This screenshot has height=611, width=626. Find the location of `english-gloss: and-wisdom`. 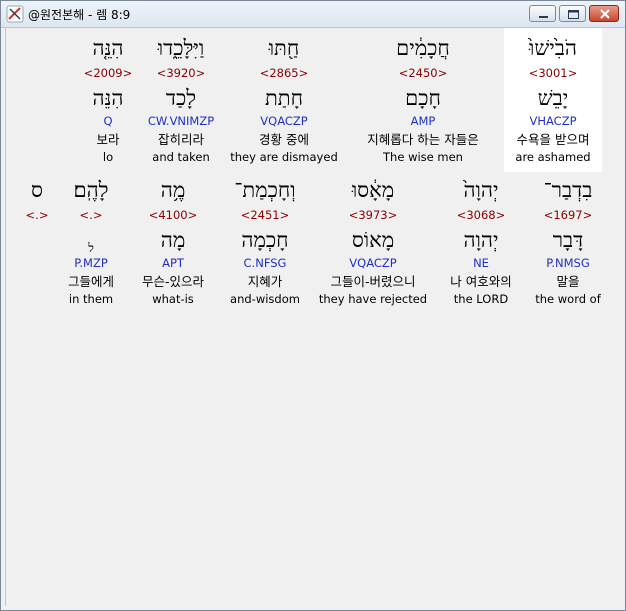

english-gloss: and-wisdom is located at coordinates (265, 299).